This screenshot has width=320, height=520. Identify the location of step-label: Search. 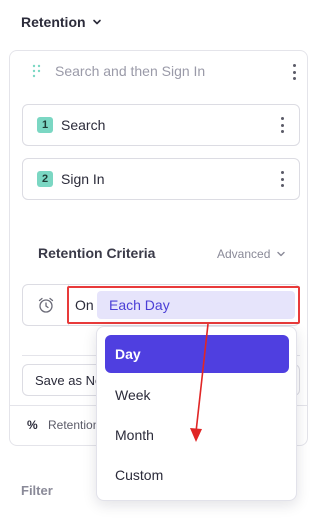
(83, 125).